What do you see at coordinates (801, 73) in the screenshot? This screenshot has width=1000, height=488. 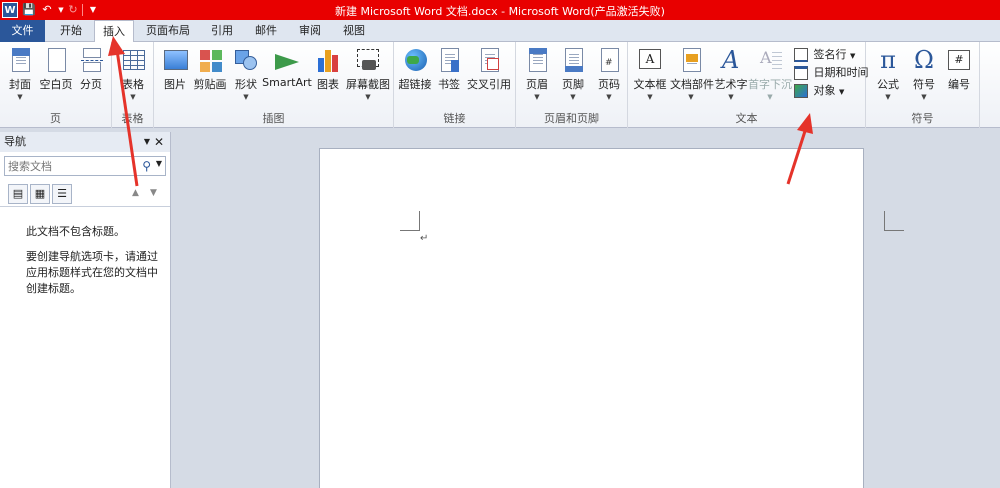 I see `calendar-icon` at bounding box center [801, 73].